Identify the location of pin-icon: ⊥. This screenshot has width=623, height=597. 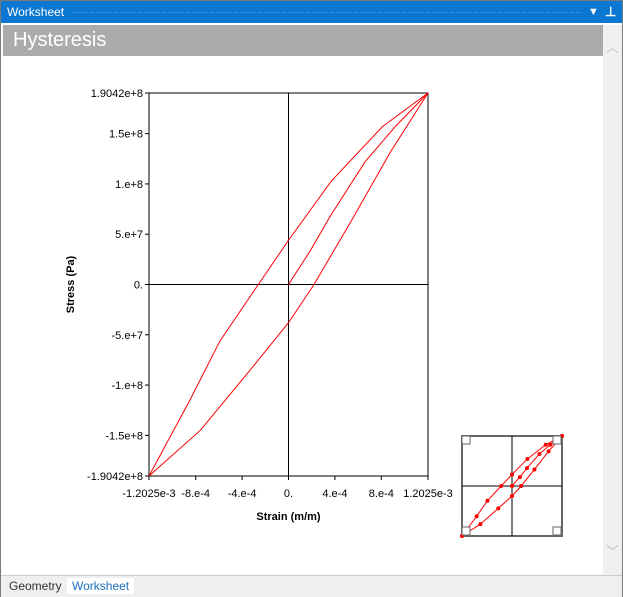
(610, 12).